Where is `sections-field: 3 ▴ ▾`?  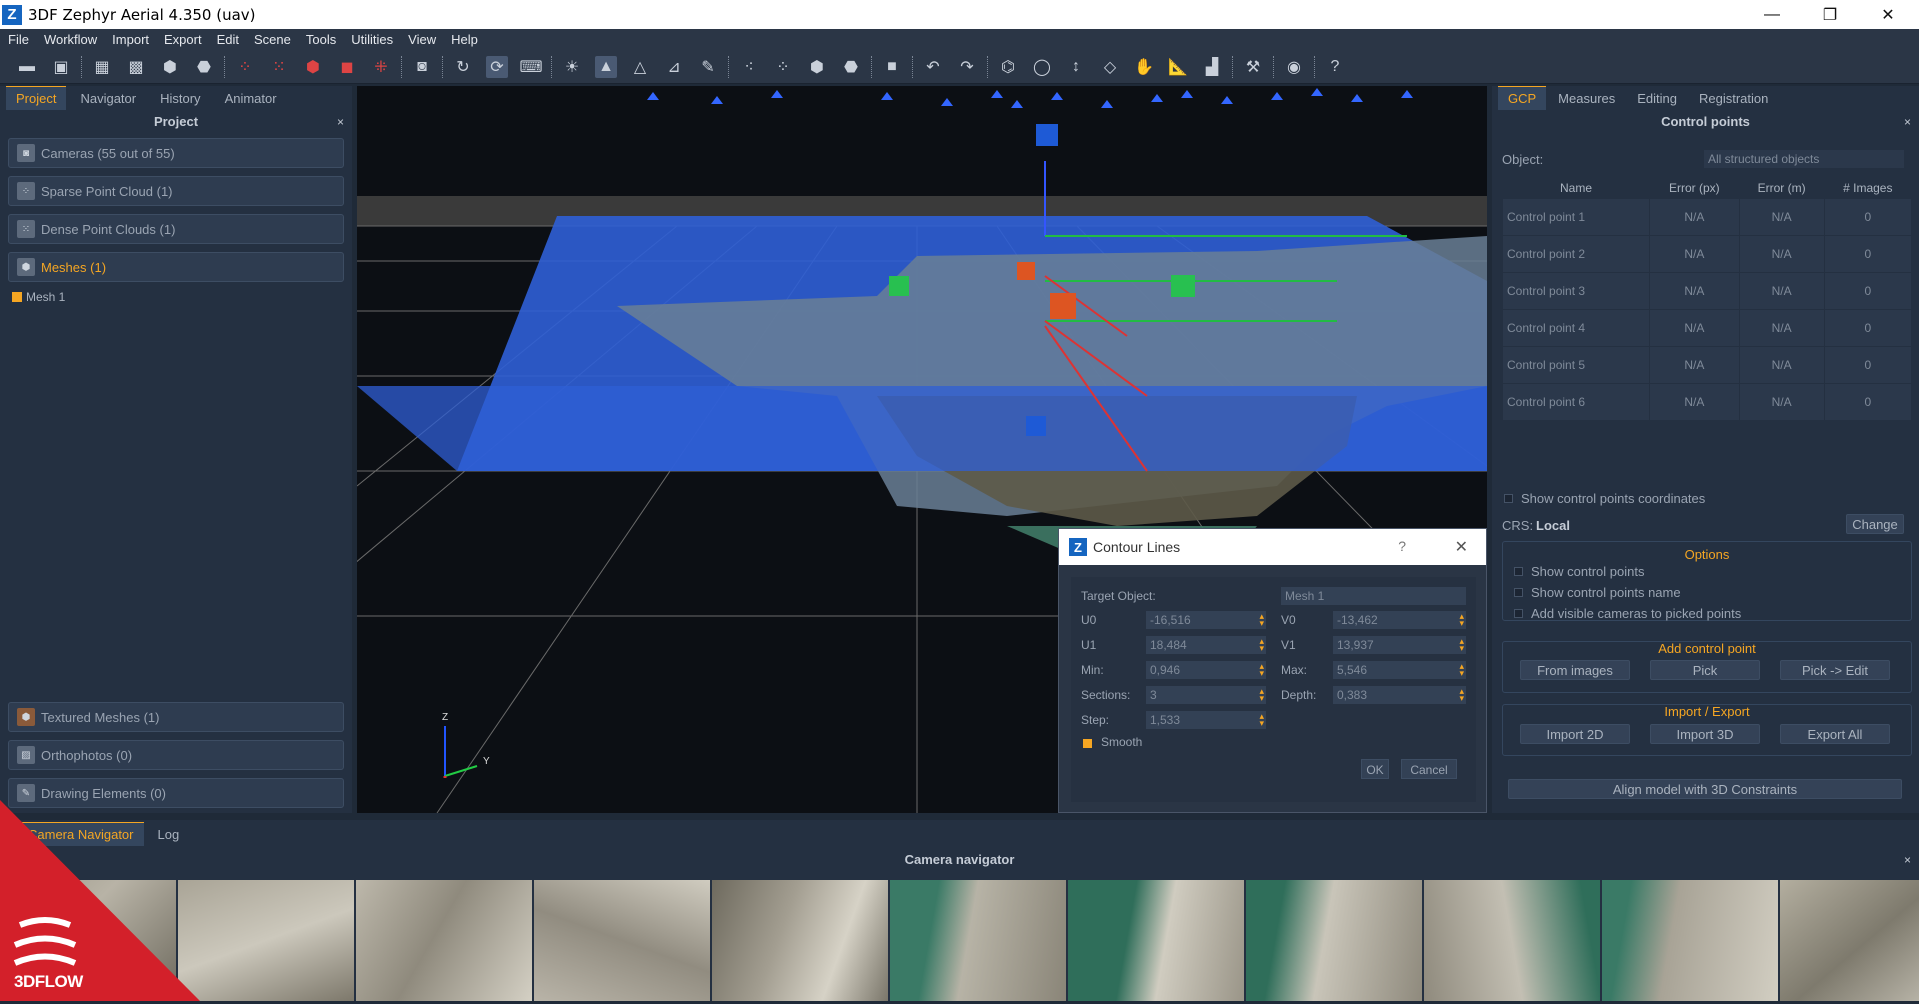
sections-field: 3 ▴ ▾ is located at coordinates (1206, 695).